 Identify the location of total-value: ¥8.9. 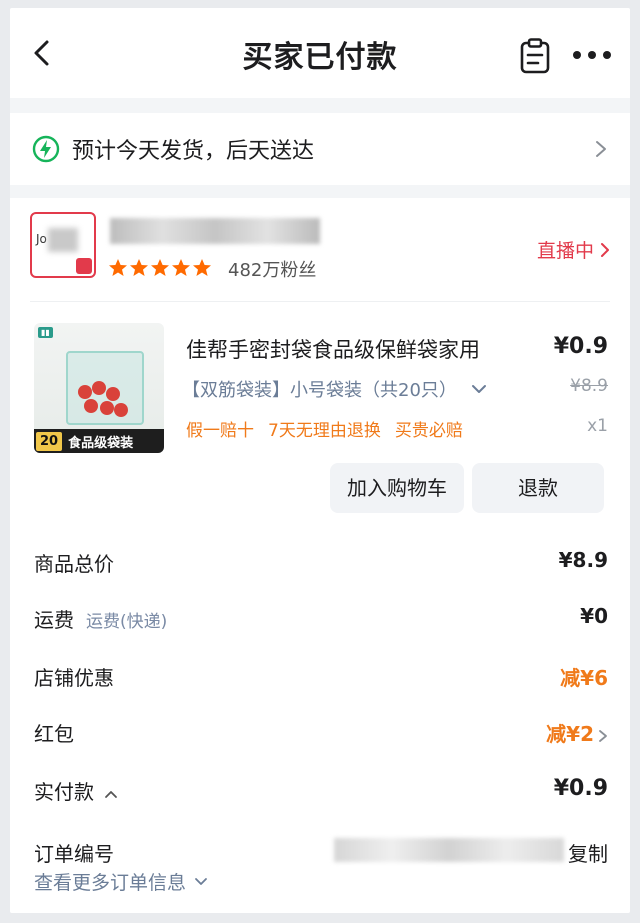
(583, 560).